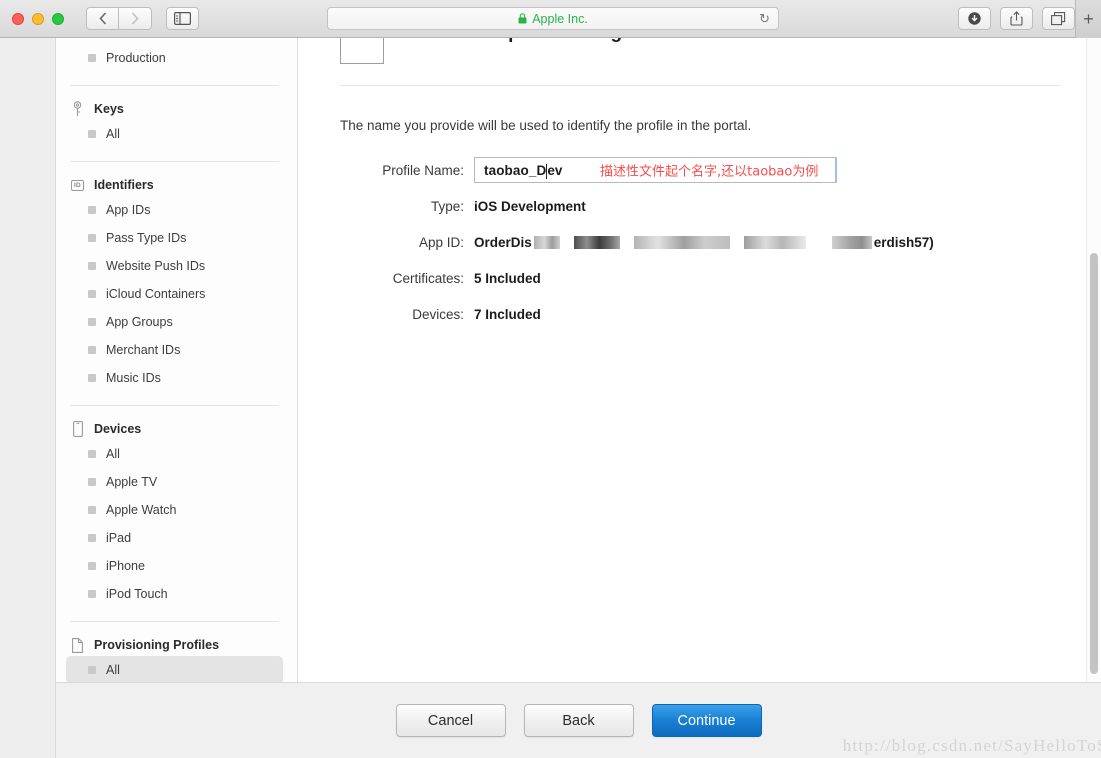  I want to click on sidebar-item-label: Apple Watch, so click(141, 510).